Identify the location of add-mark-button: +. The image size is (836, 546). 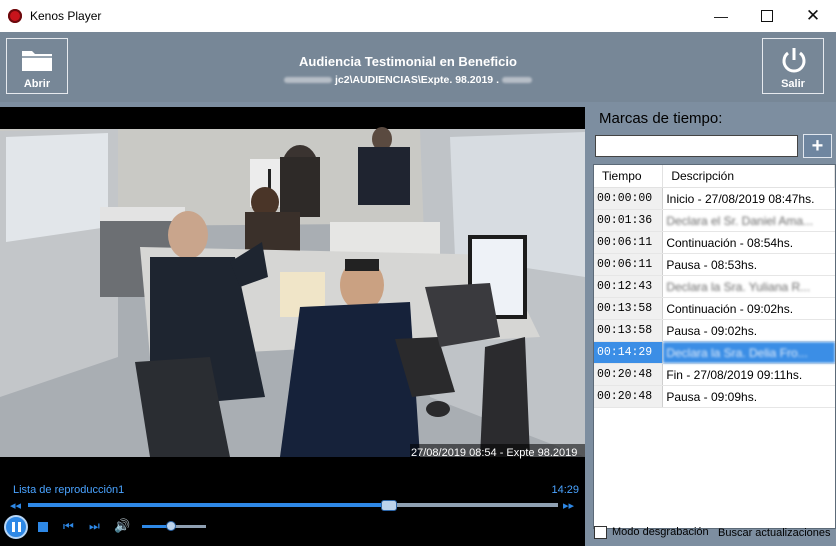
(817, 146).